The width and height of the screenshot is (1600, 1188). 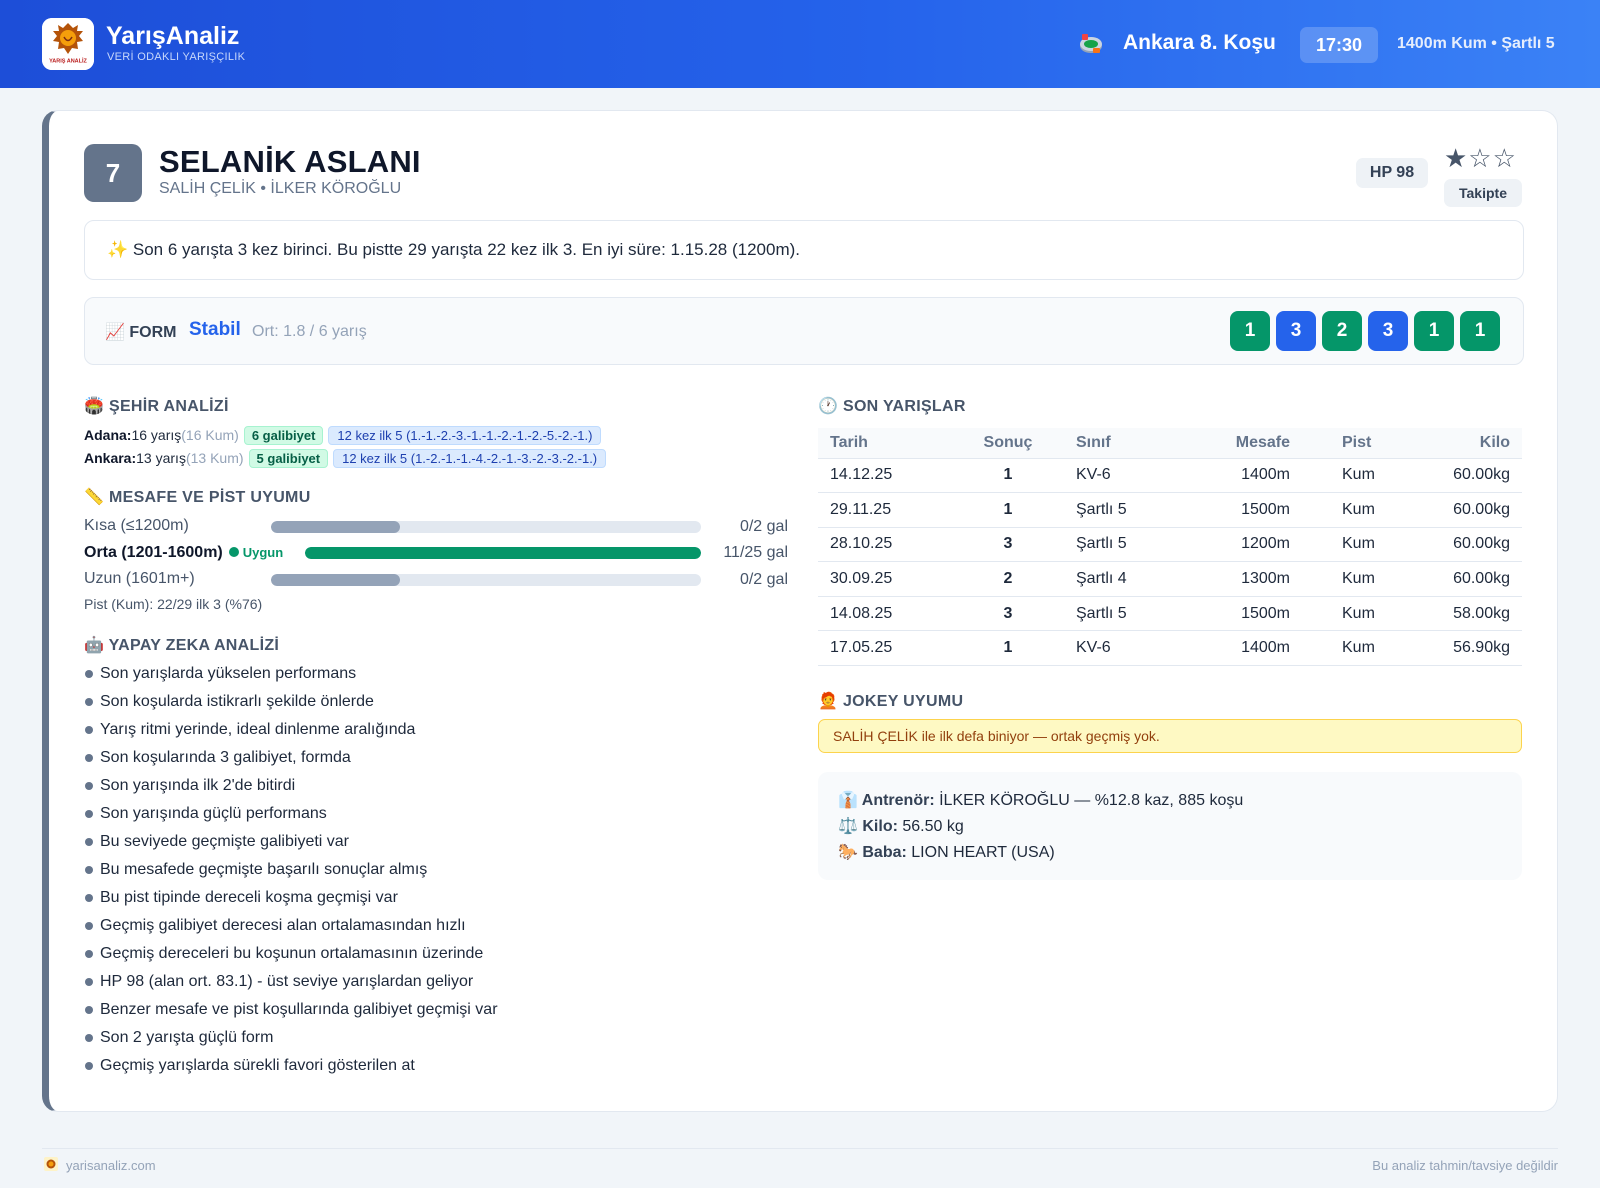 What do you see at coordinates (309, 331) in the screenshot?
I see `form-average: Ort: 1.8 / 6 yarış` at bounding box center [309, 331].